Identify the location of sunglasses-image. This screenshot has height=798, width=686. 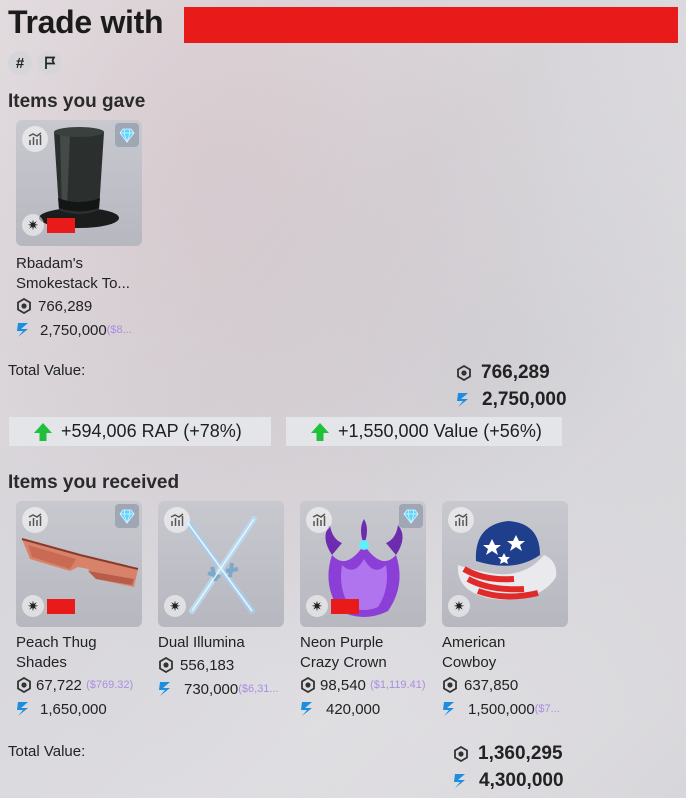
(80, 562).